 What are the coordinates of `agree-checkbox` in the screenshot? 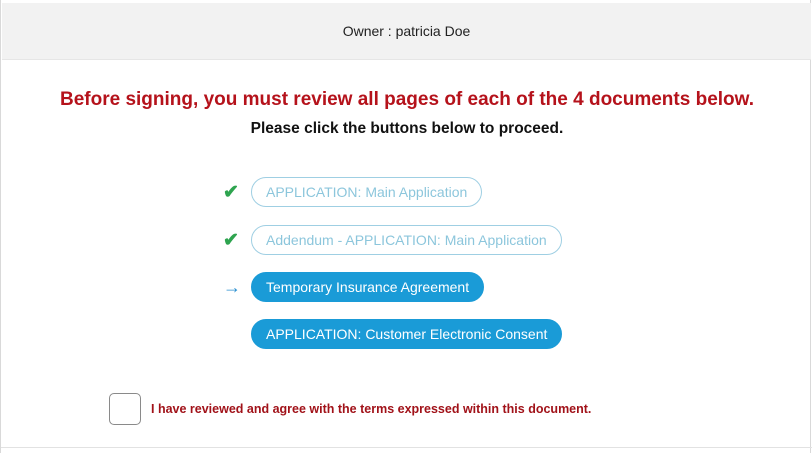 It's located at (125, 409).